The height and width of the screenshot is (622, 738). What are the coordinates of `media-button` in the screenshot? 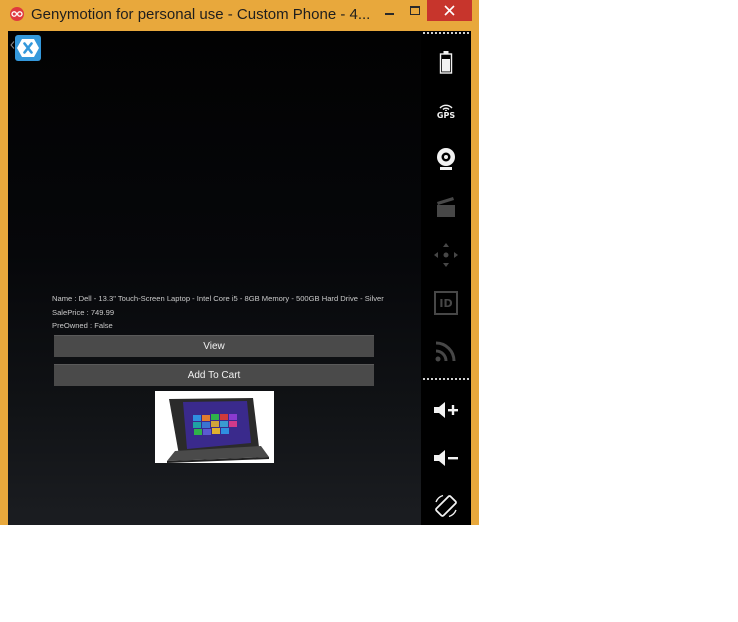 It's located at (446, 207).